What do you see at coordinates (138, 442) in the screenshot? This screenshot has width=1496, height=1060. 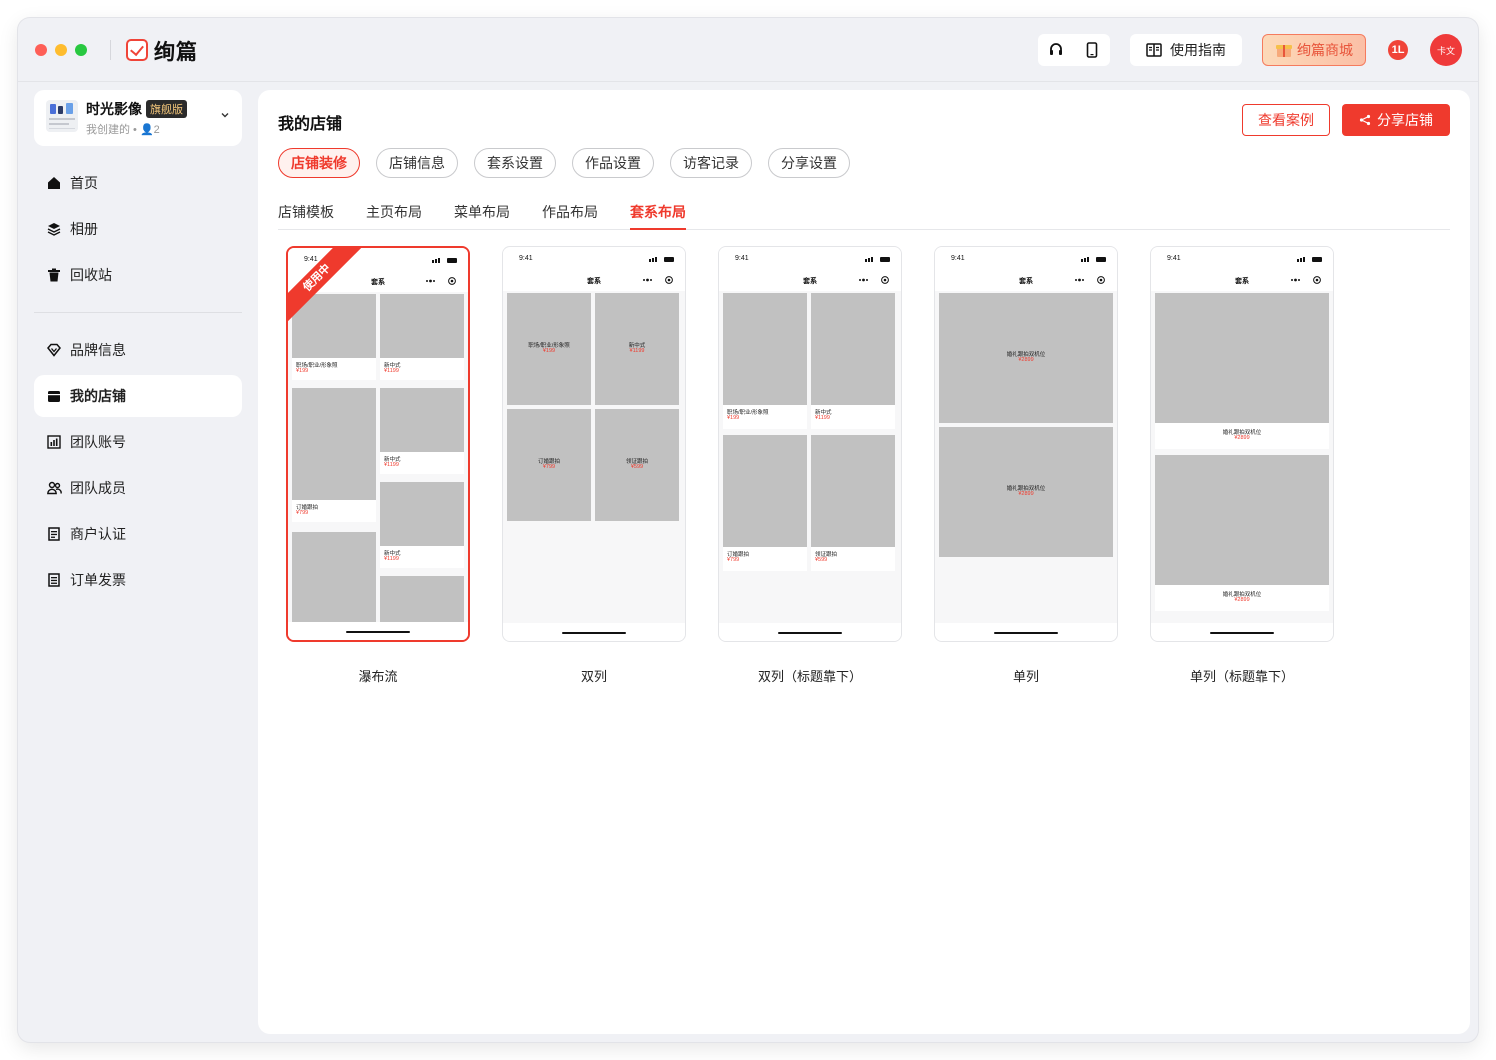 I see `sidebar-item-team-account: 团队账号` at bounding box center [138, 442].